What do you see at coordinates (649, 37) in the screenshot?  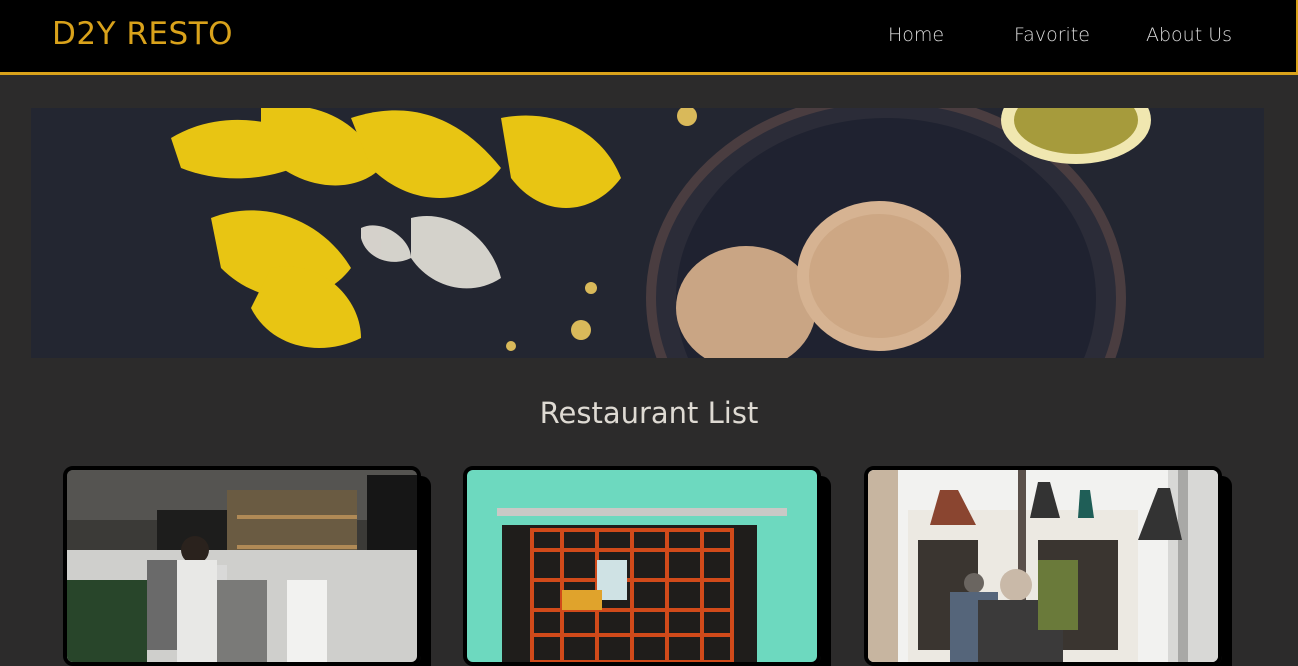 I see `navbar: D2Y RESTO Home Favorite About Us` at bounding box center [649, 37].